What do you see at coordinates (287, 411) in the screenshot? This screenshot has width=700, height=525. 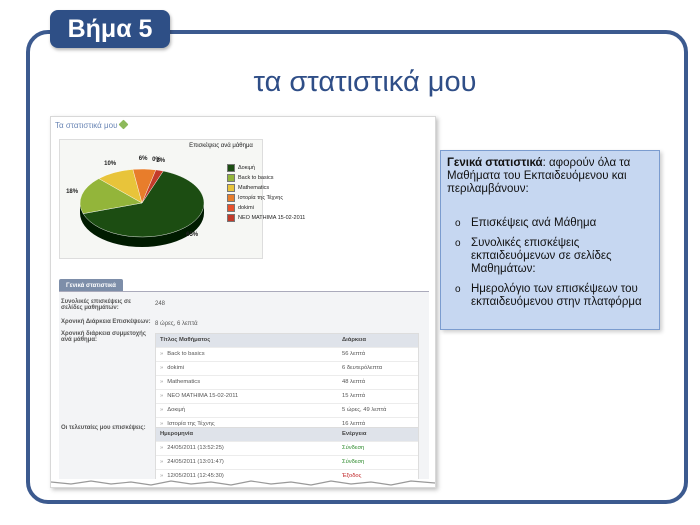 I see `table-row: » Δοκιμή 5 ώρες, 49 λεπτά` at bounding box center [287, 411].